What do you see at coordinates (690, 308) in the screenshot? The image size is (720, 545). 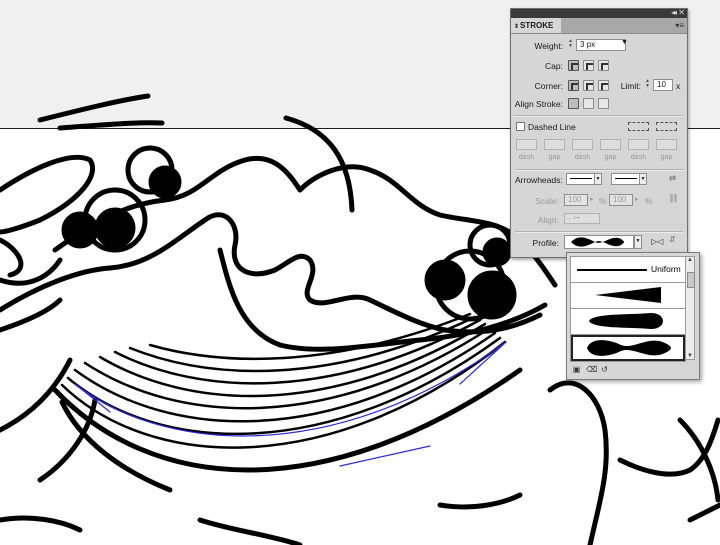 I see `profile-list-scrollbar: ▲ ▼` at bounding box center [690, 308].